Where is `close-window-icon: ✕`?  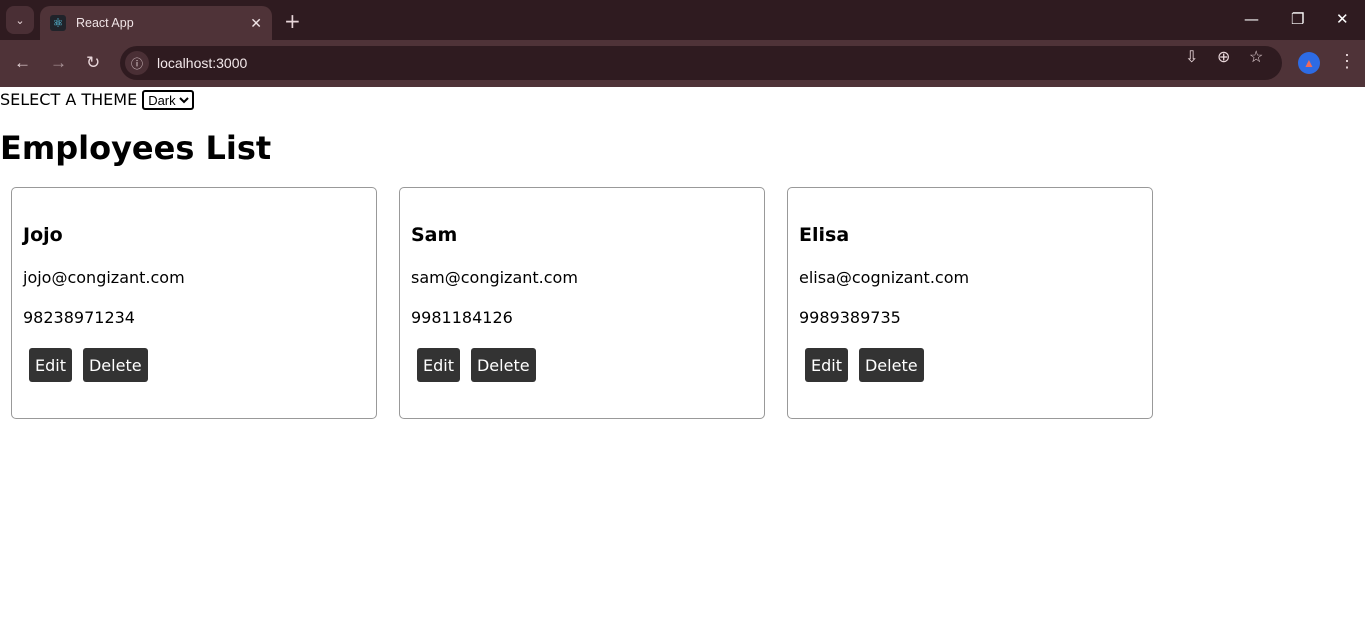 close-window-icon: ✕ is located at coordinates (1342, 19).